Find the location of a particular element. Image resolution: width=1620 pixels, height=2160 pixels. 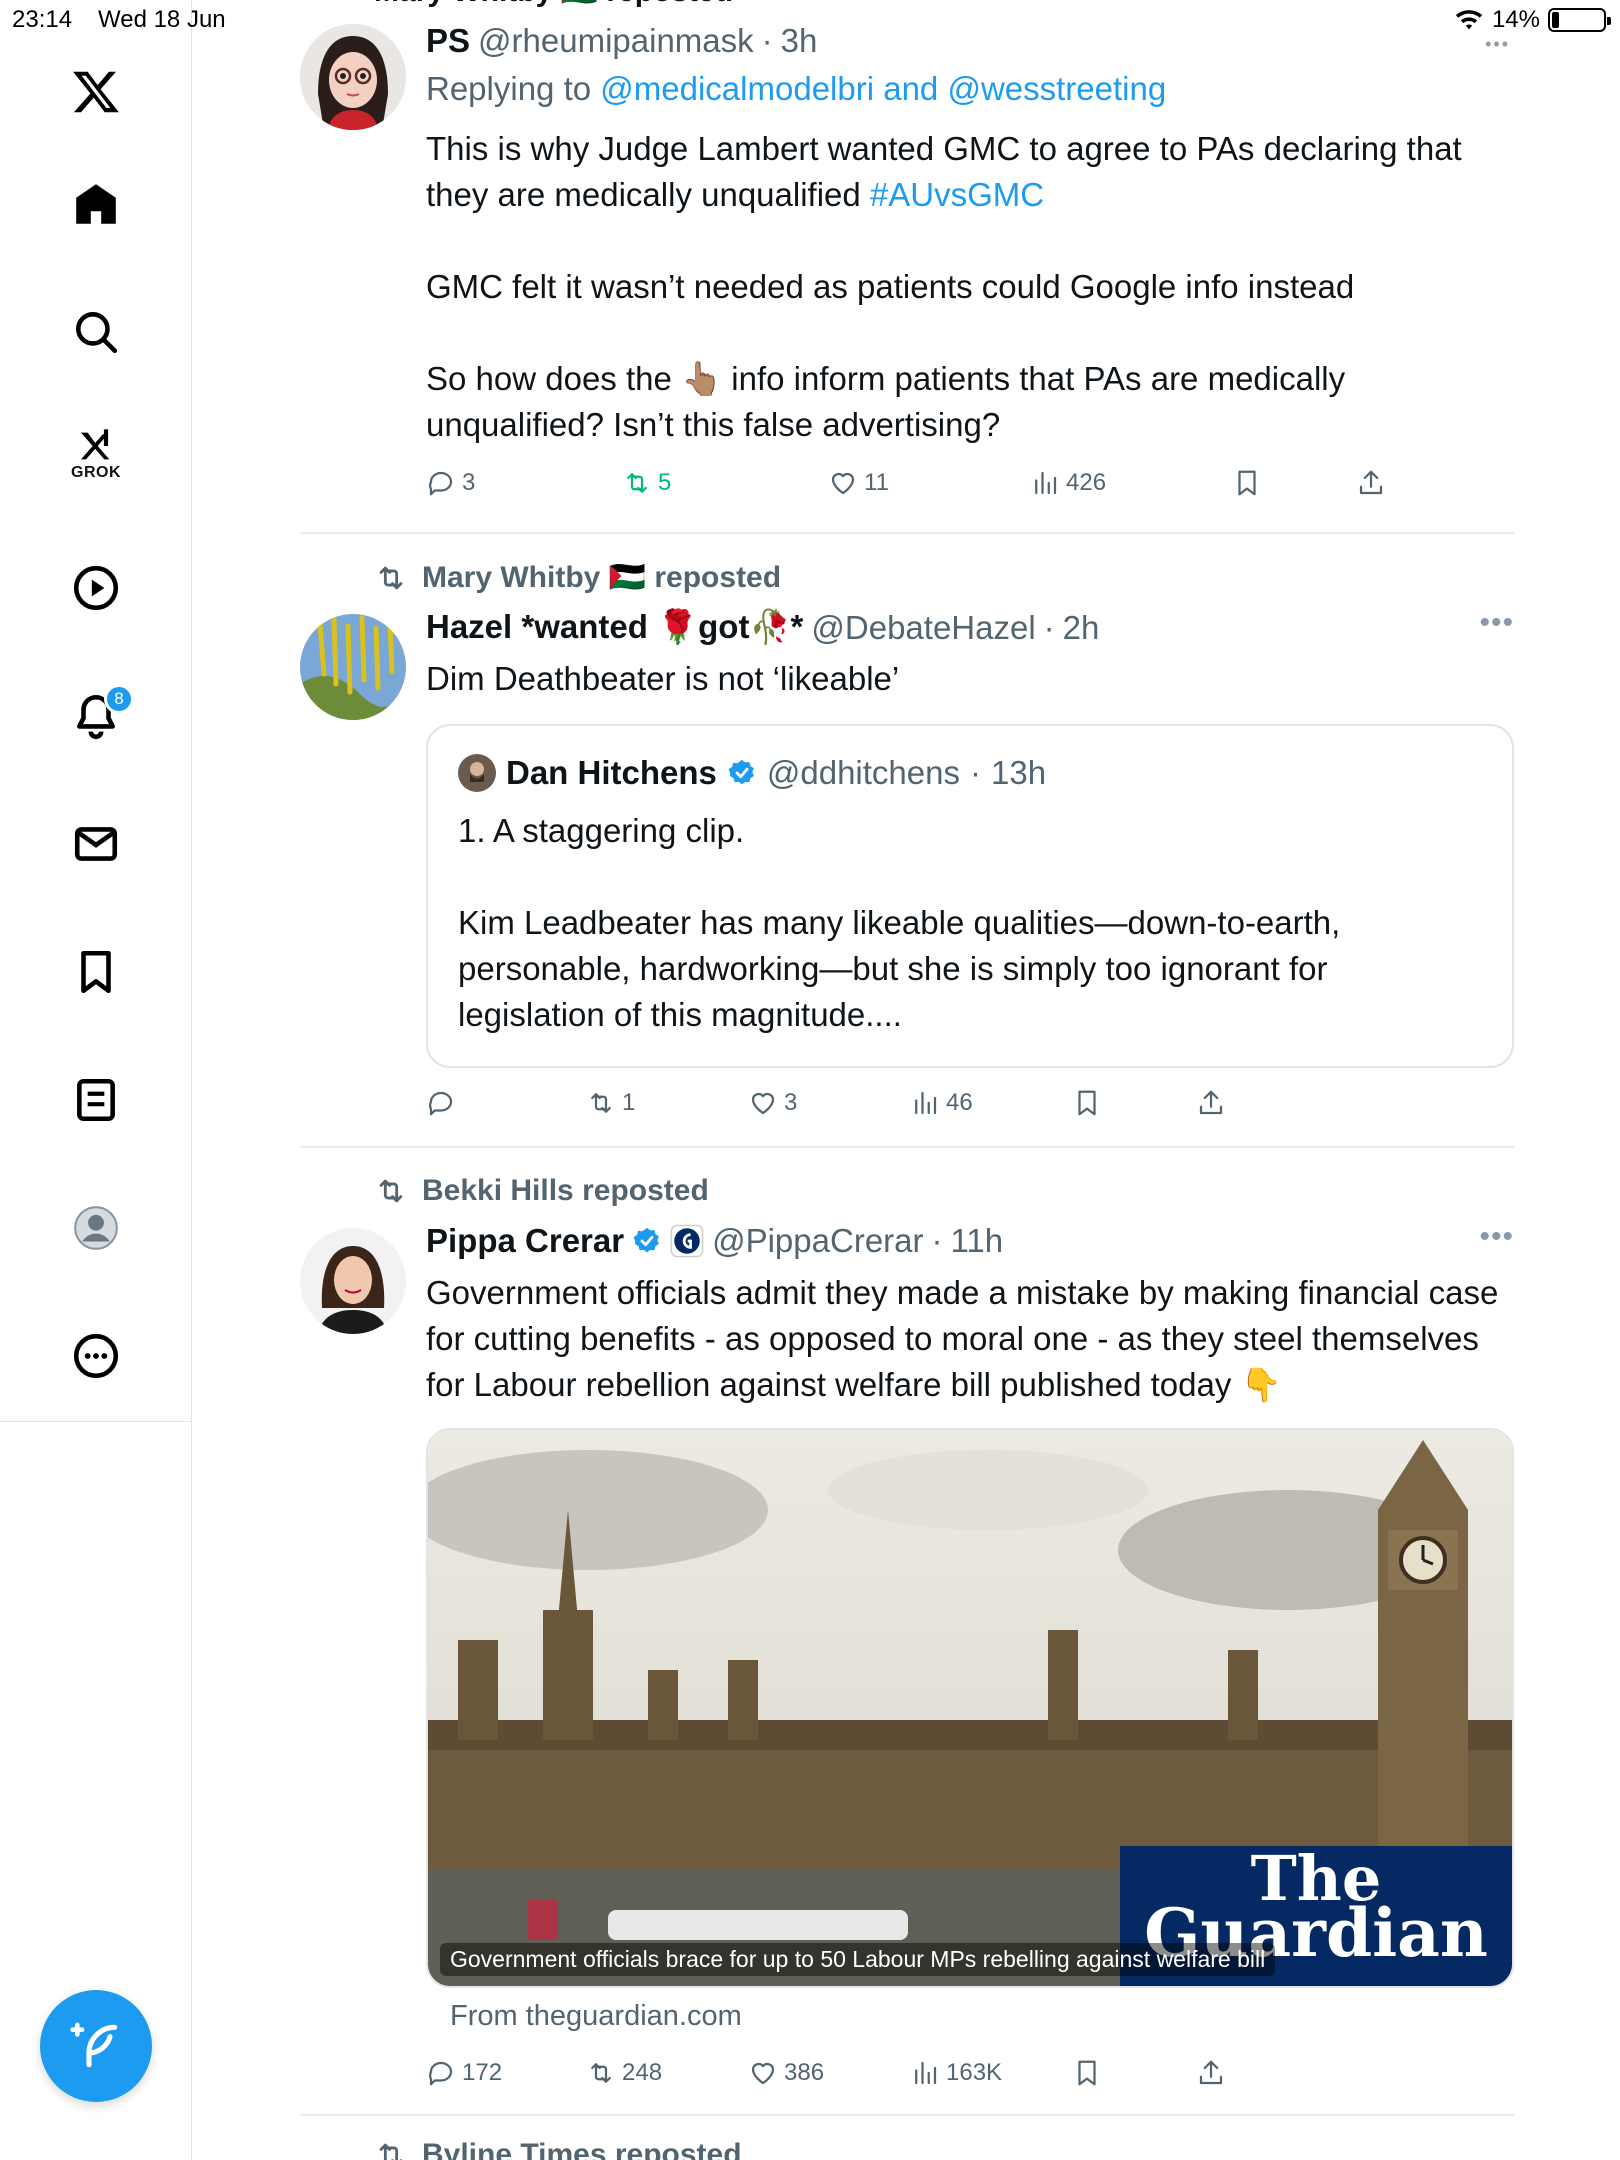

repost-indicator: Bekki Hills reposted is located at coordinates (541, 1191).